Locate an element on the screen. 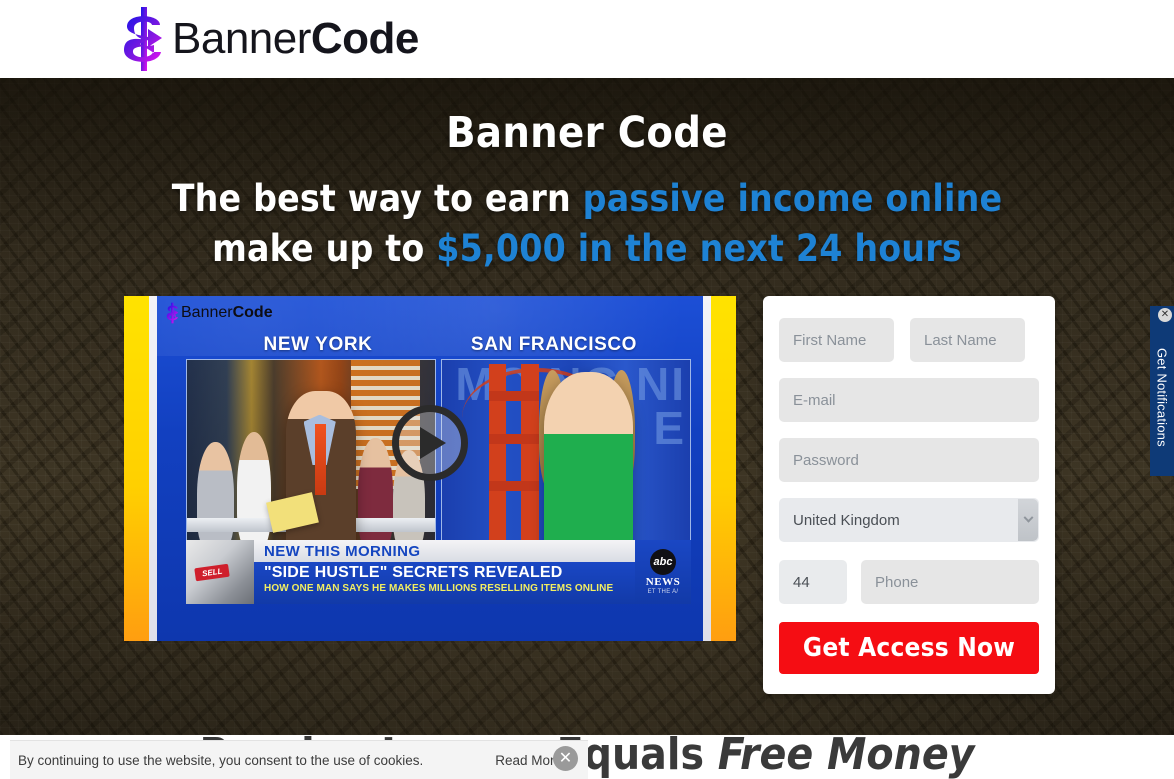 This screenshot has height=779, width=1174. video-frame-stripe-right is located at coordinates (707, 468).